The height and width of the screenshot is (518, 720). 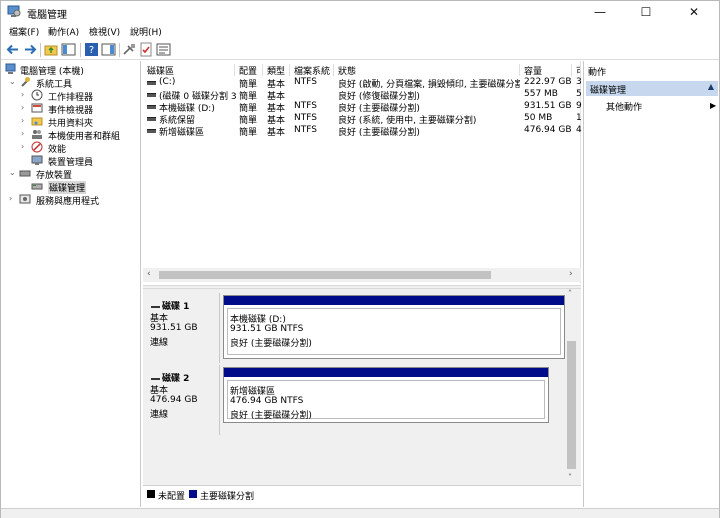 What do you see at coordinates (362, 131) in the screenshot?
I see `table-row: 新增磁碟區 簡單 基本 NTFS 良好 (主要磁碟分割) 476.94 GB 4` at bounding box center [362, 131].